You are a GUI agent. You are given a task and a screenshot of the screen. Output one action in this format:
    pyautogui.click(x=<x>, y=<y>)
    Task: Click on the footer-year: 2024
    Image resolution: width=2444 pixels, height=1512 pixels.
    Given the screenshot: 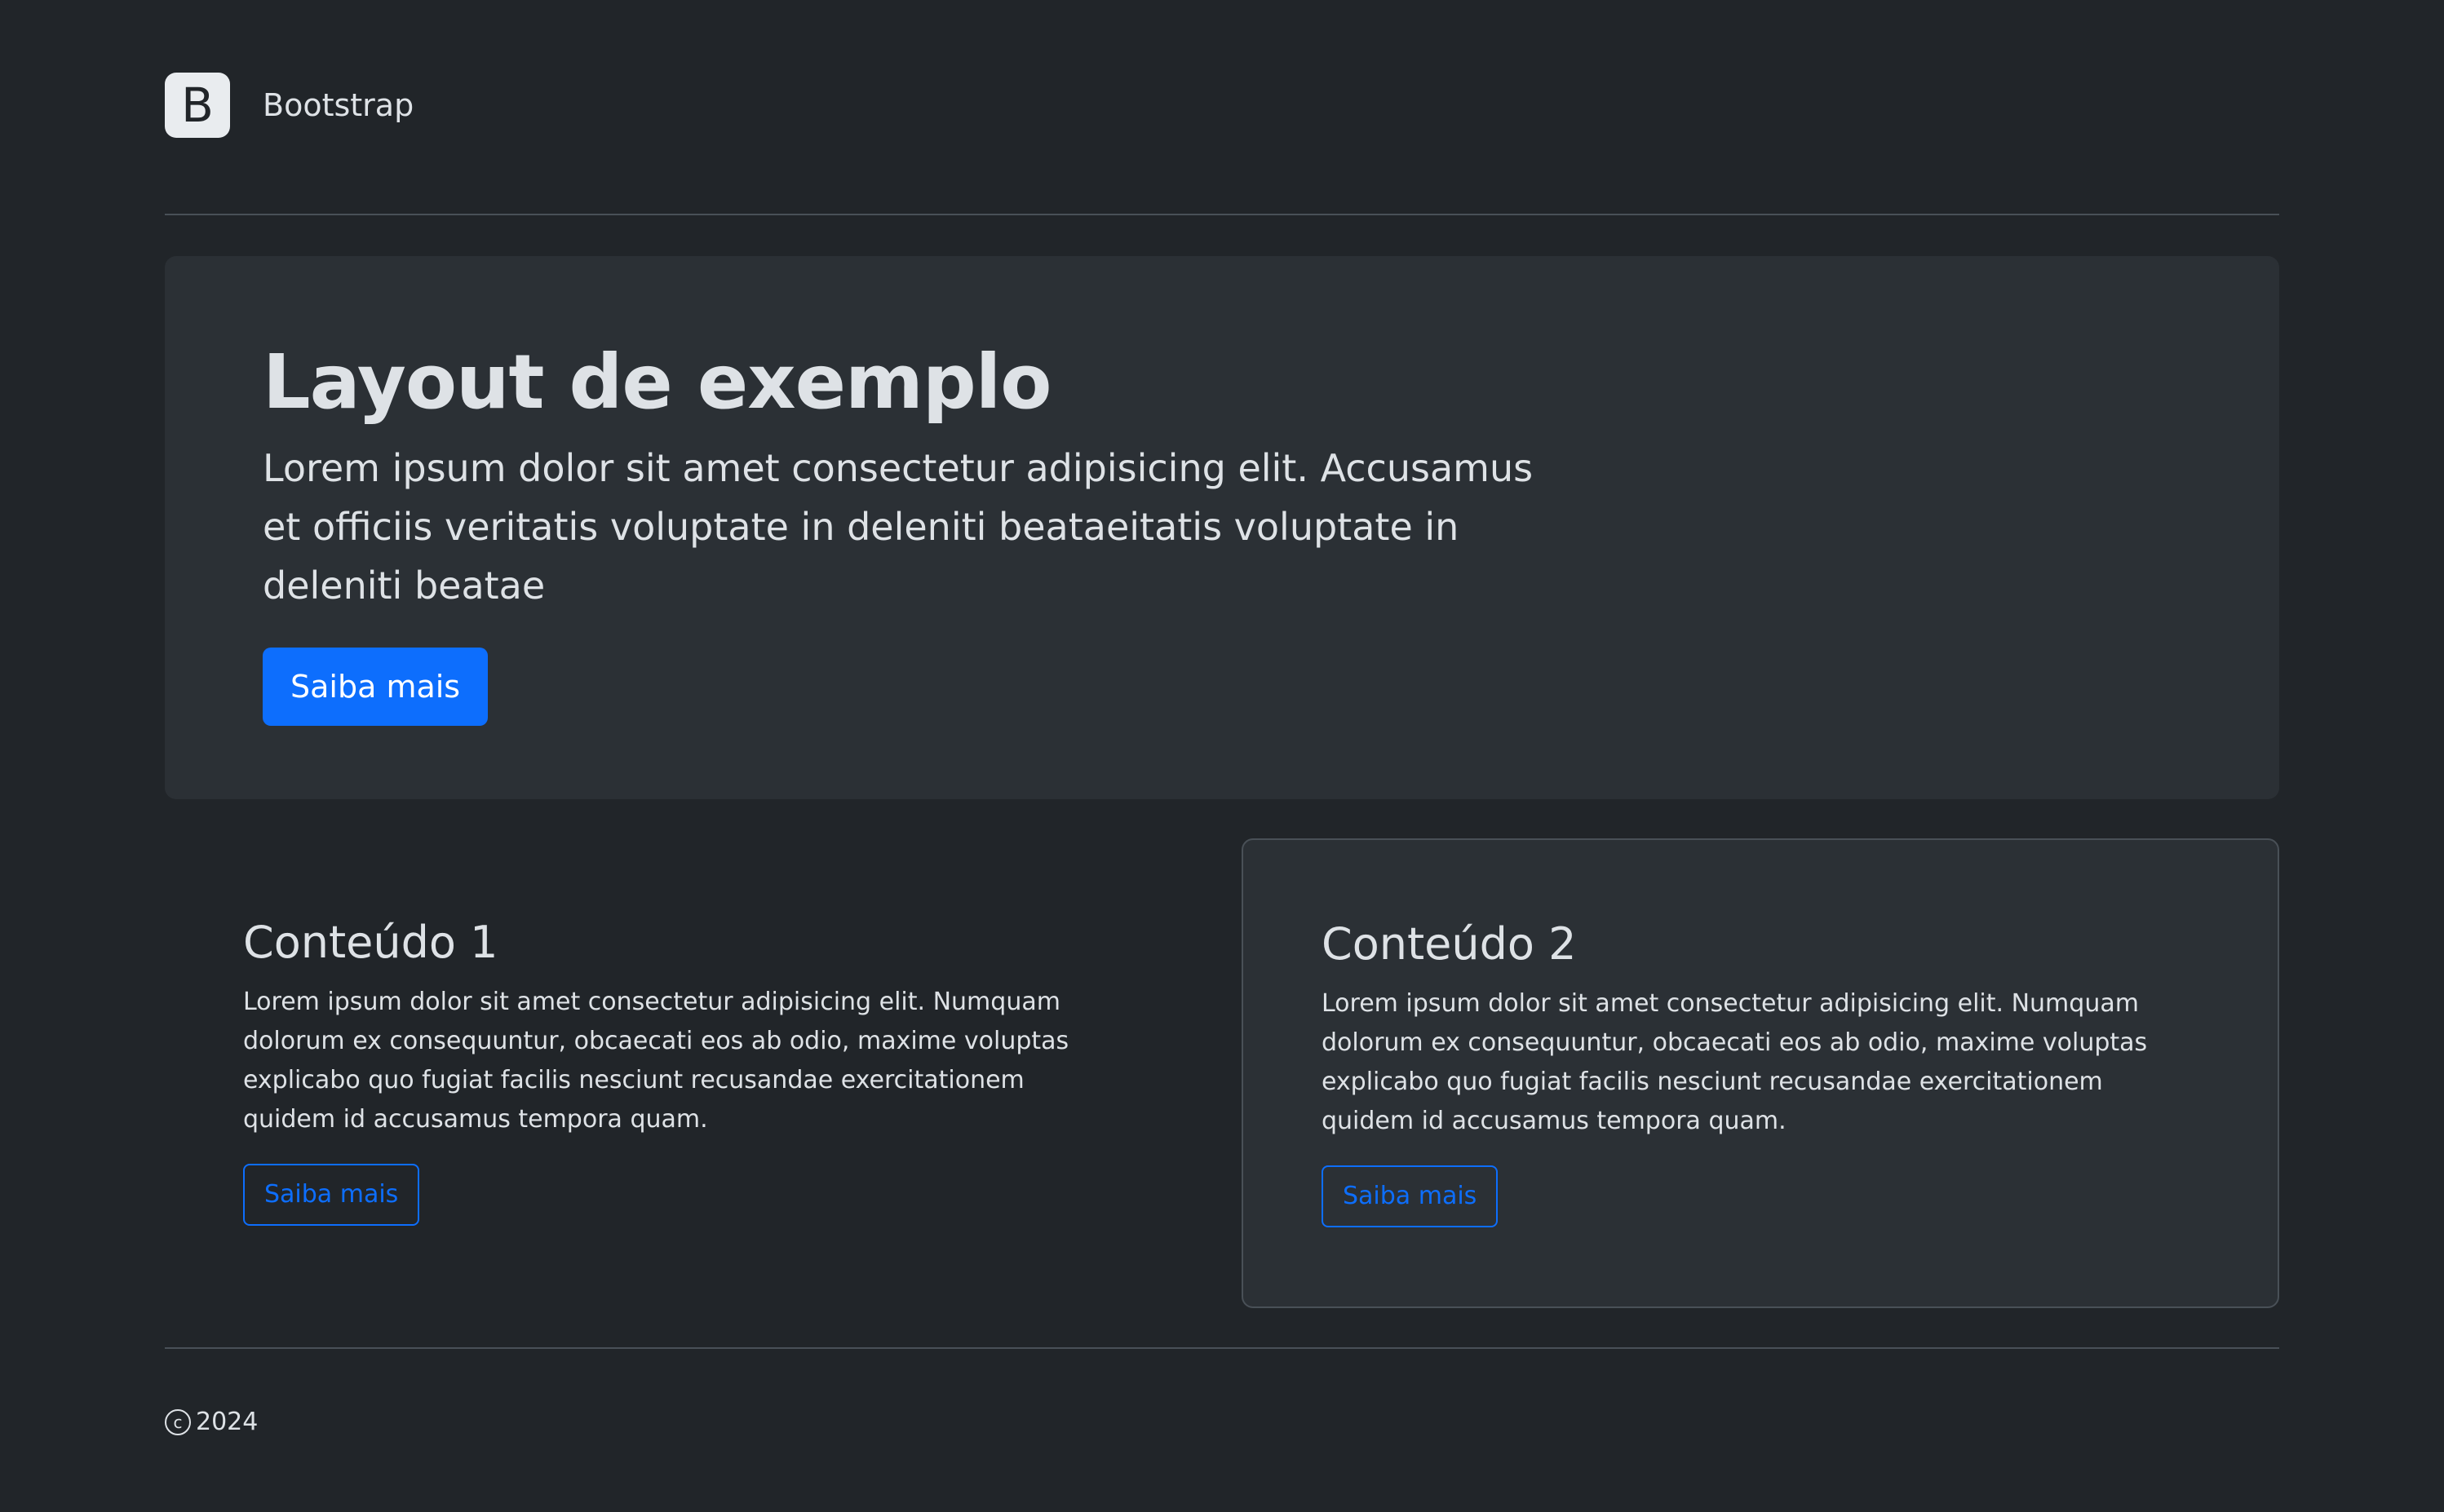 What is the action you would take?
    pyautogui.click(x=228, y=1422)
    